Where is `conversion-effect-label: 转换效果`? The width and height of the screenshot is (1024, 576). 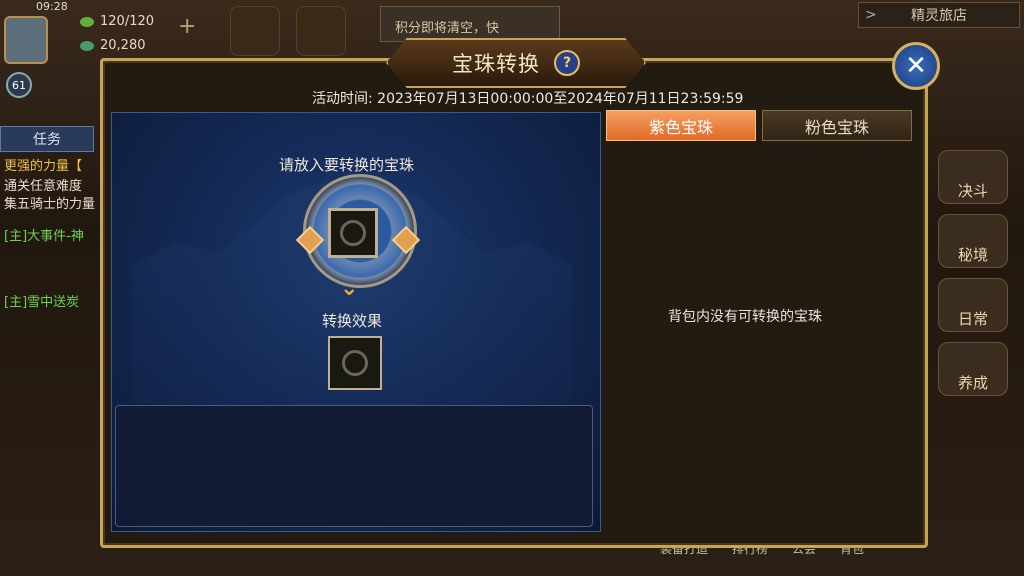
conversion-effect-label: 转换效果 is located at coordinates (352, 321).